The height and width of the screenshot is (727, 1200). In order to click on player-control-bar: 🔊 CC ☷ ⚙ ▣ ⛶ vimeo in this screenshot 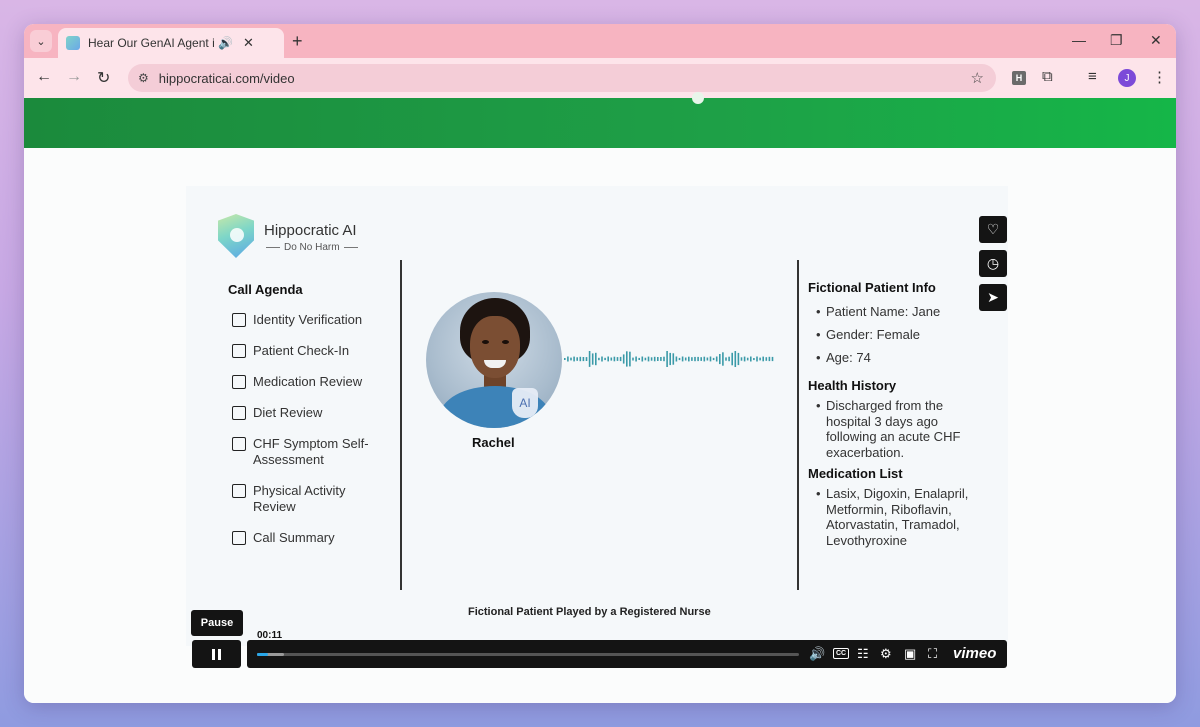, I will do `click(627, 654)`.